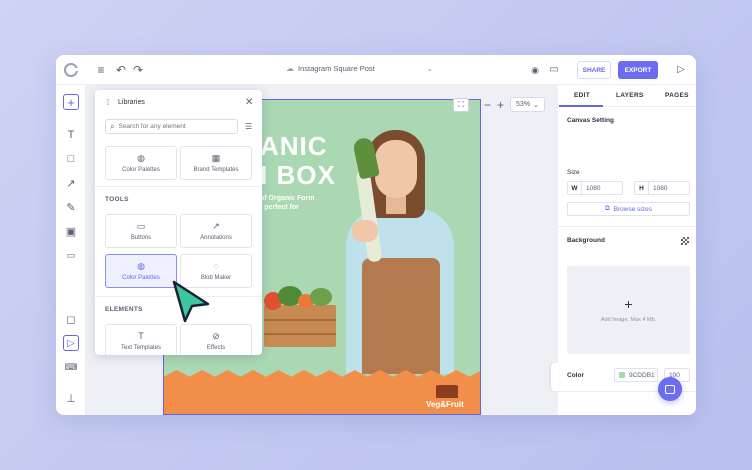  I want to click on close-icon: ✕, so click(249, 102).